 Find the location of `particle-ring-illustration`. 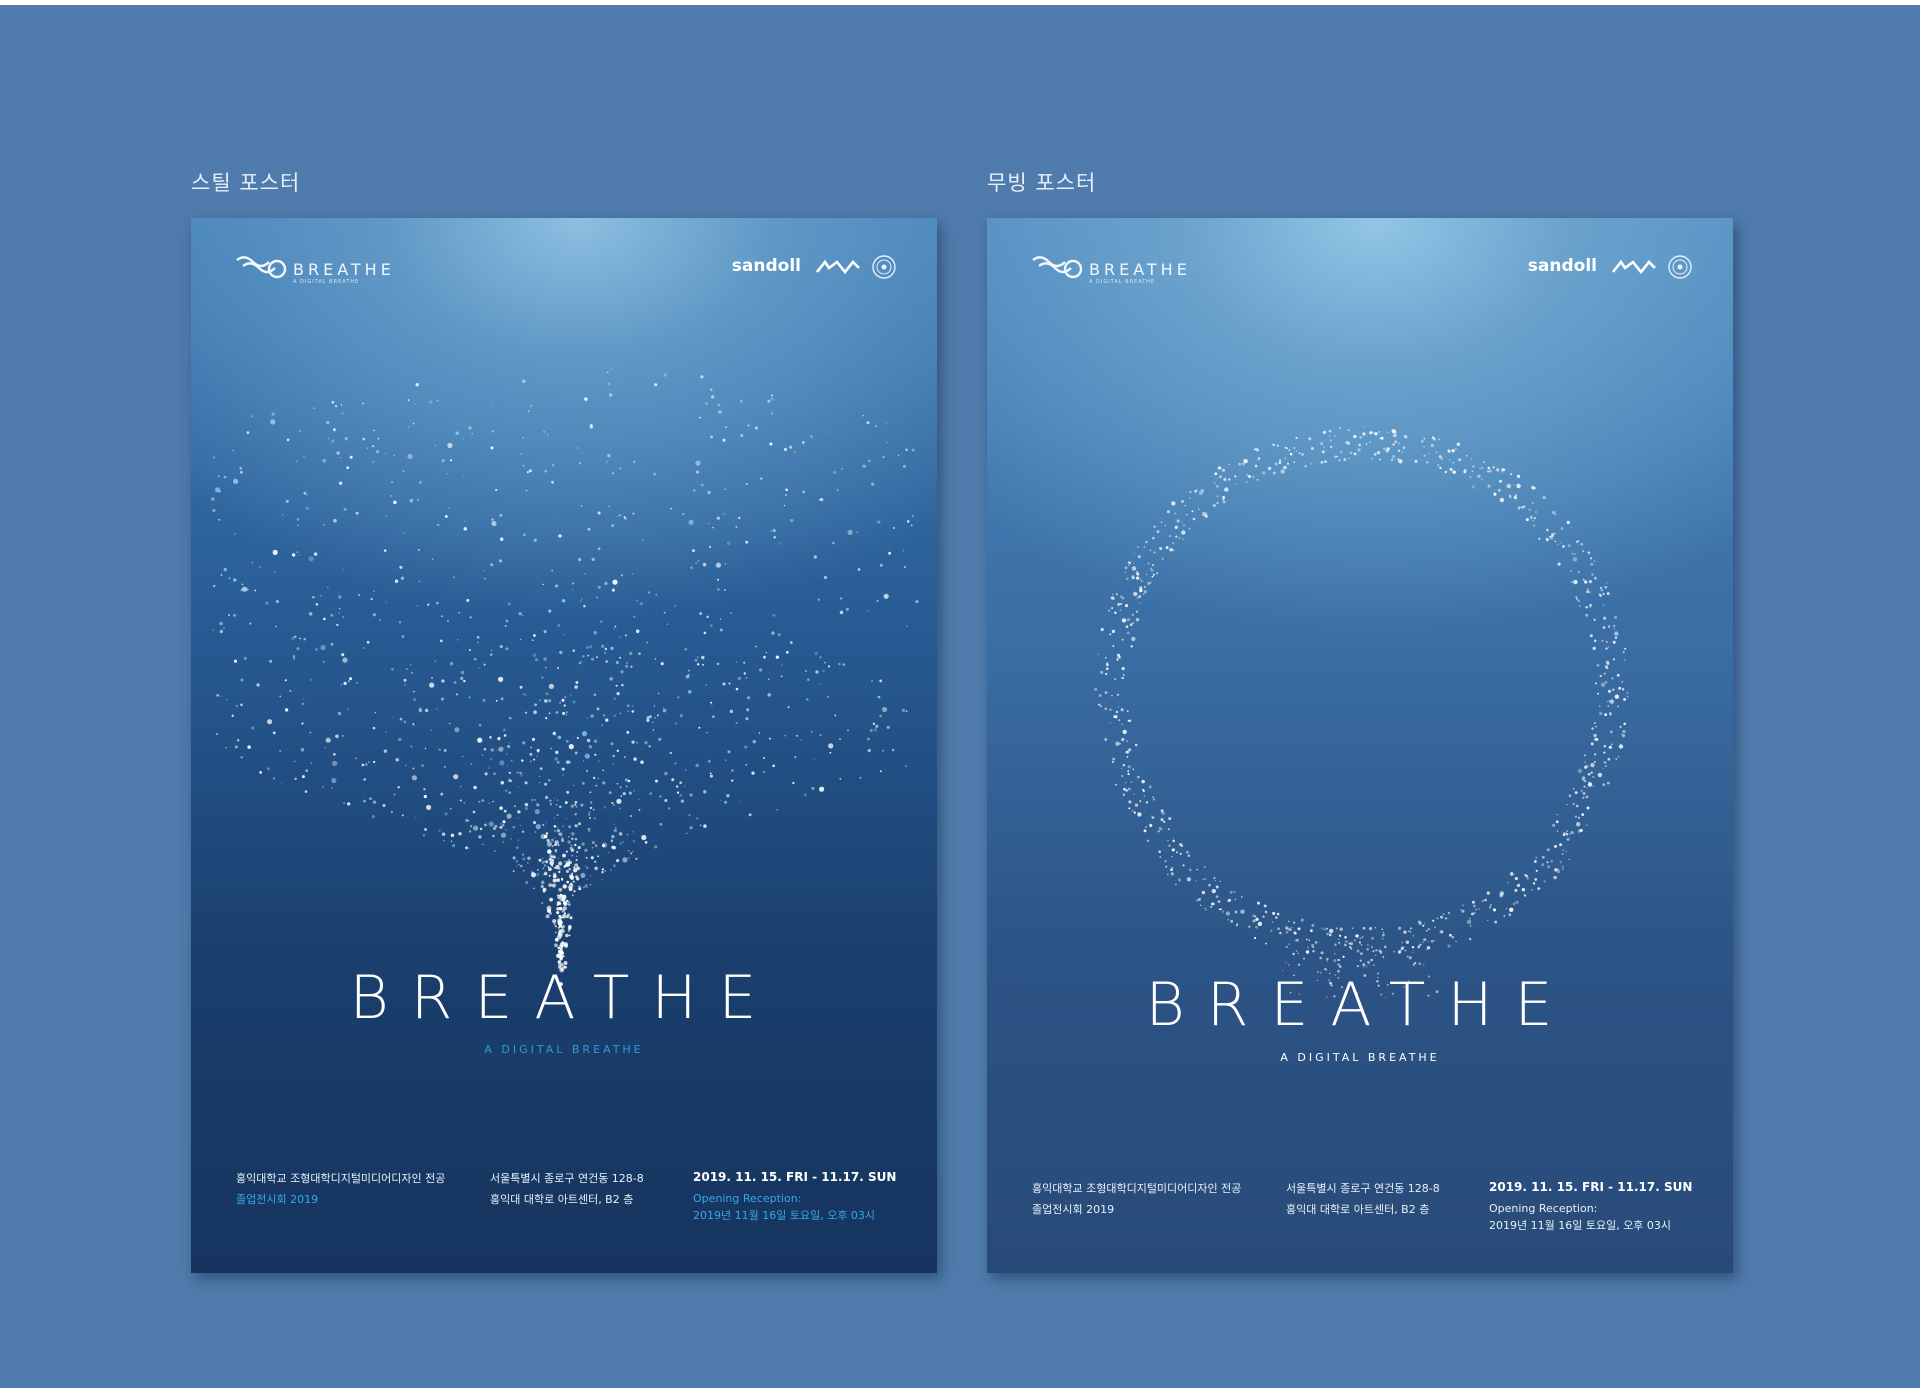

particle-ring-illustration is located at coordinates (1361, 712).